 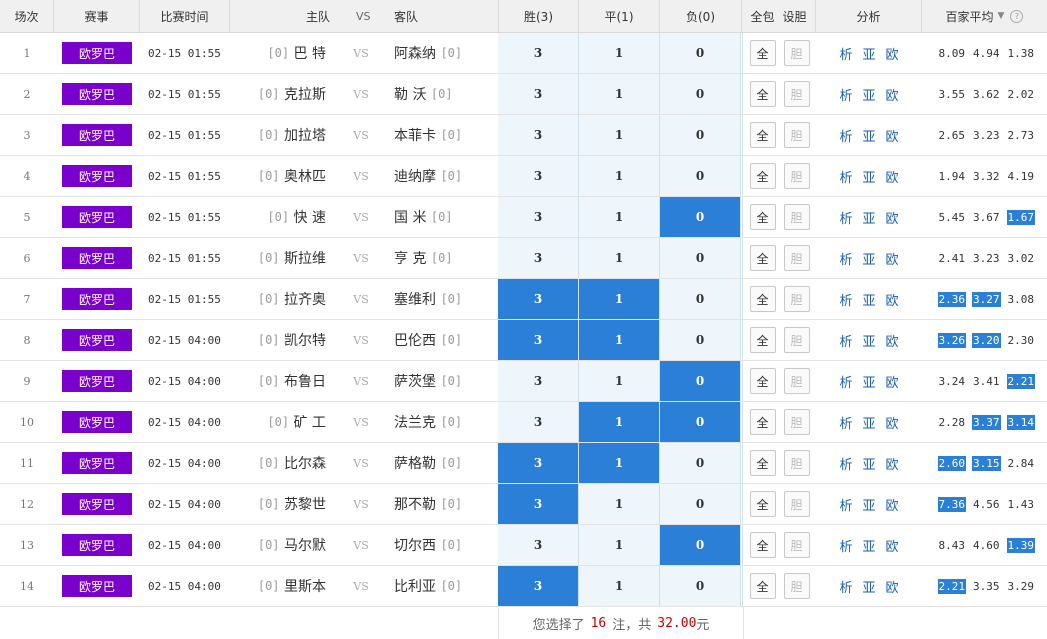 I want to click on away-team: 萨格勒, so click(x=415, y=463).